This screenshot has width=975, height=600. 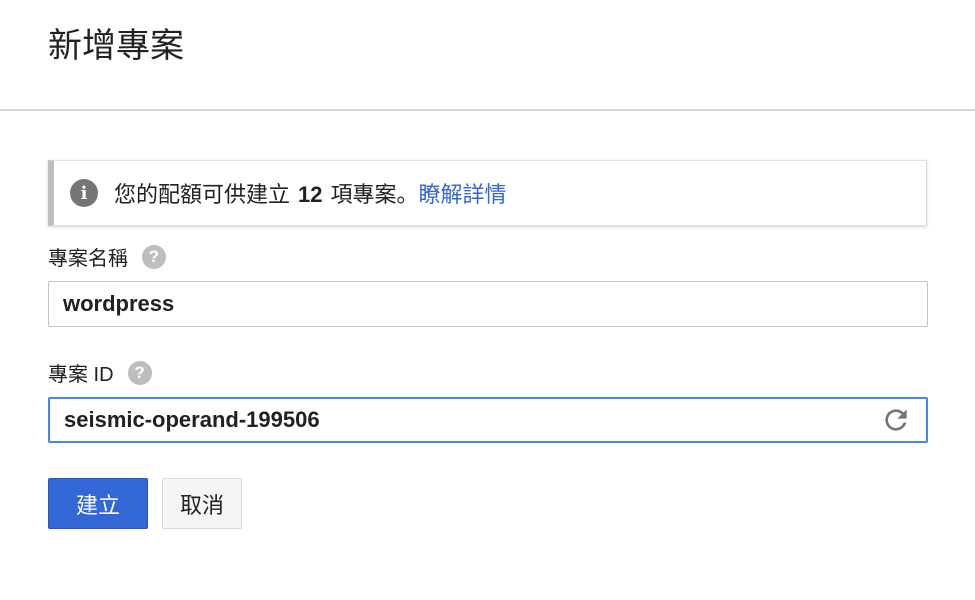 I want to click on quota-notice-text: 您的配額可供建立 12 項專案。 瞭解詳情, so click(x=310, y=193).